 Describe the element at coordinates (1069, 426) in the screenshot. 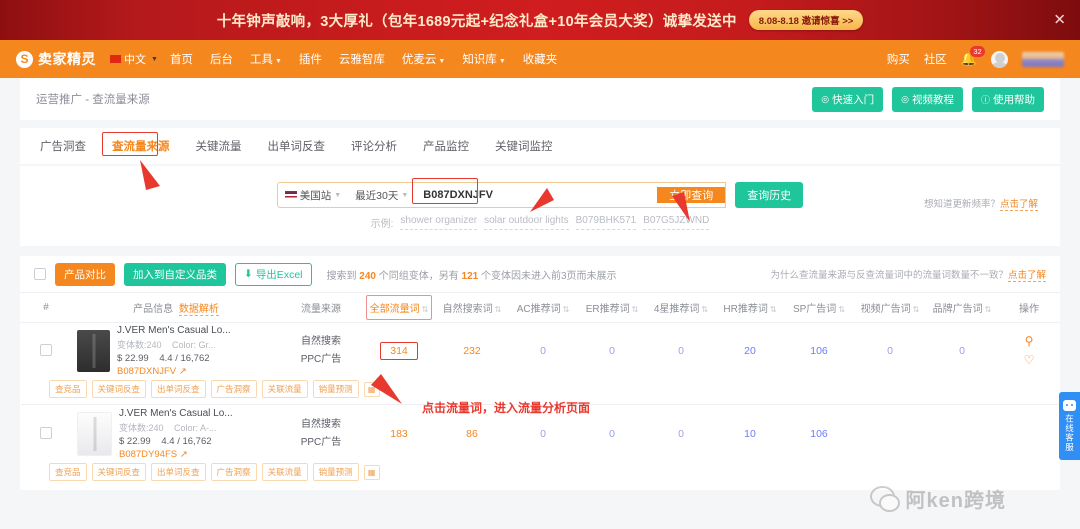

I see `customer-service-widget: 在线客服` at that location.